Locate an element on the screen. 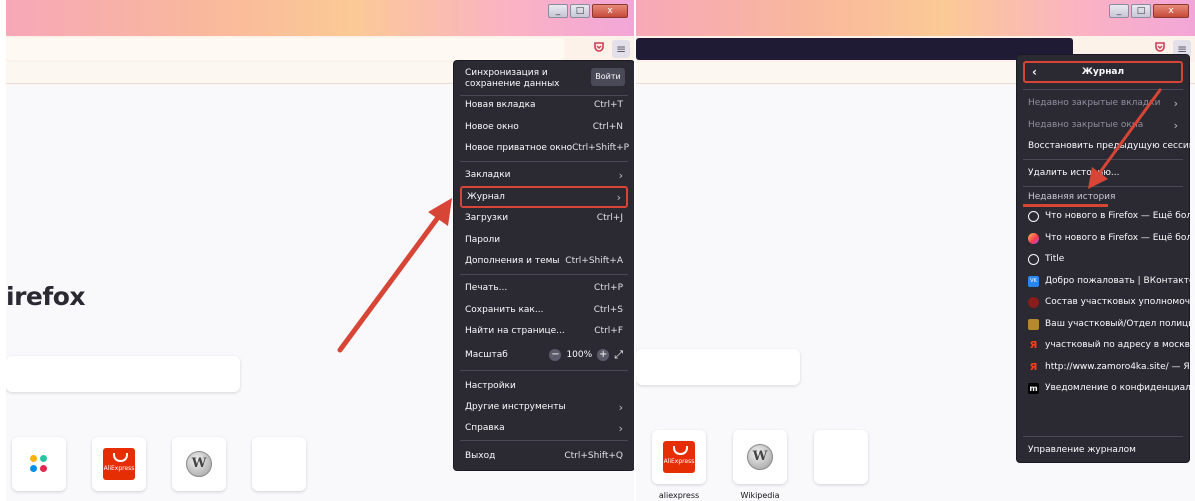 Image resolution: width=1195 pixels, height=501 pixels. menu-item-new-window: Новое окно Ctrl+N is located at coordinates (544, 127).